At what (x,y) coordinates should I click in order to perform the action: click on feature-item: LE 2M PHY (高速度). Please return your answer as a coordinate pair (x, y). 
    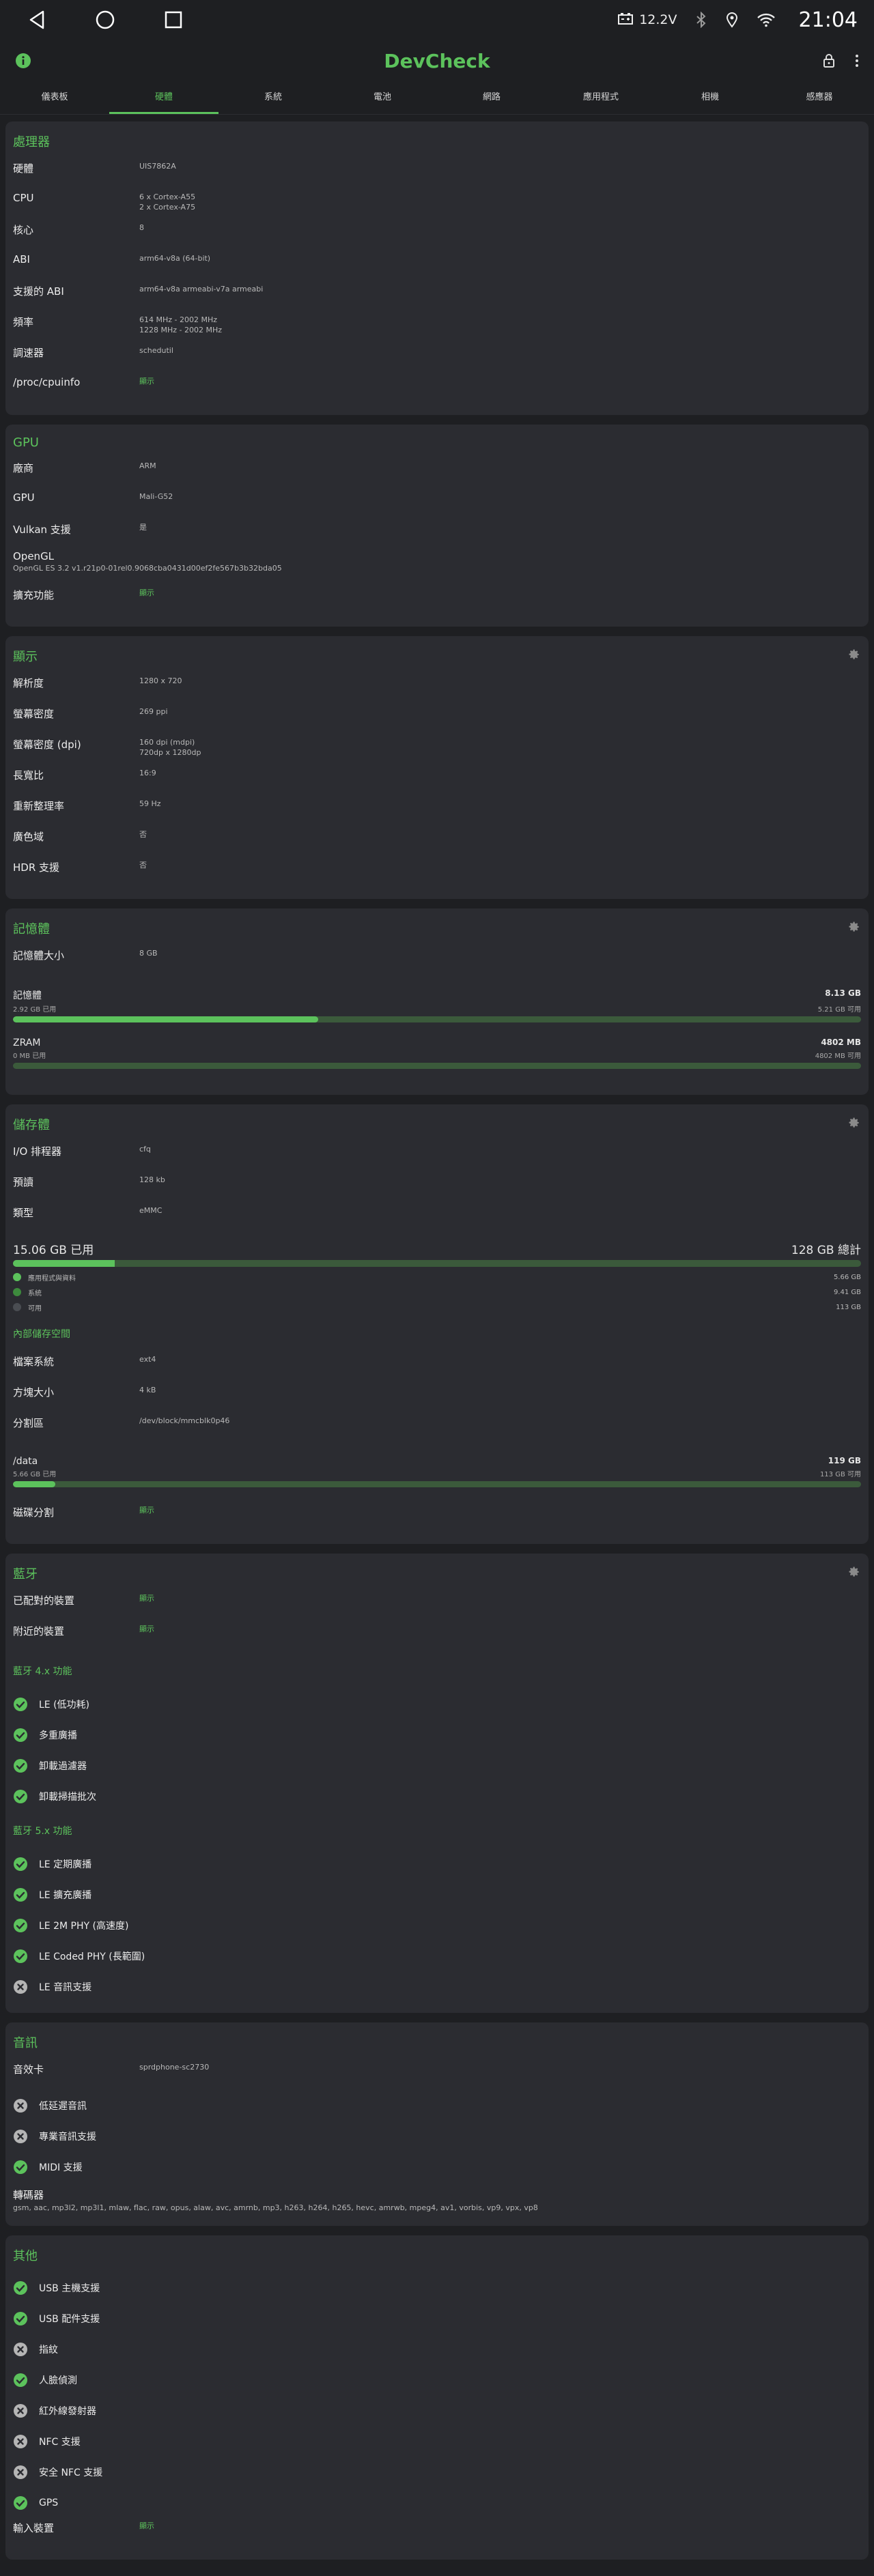
    Looking at the image, I should click on (437, 1925).